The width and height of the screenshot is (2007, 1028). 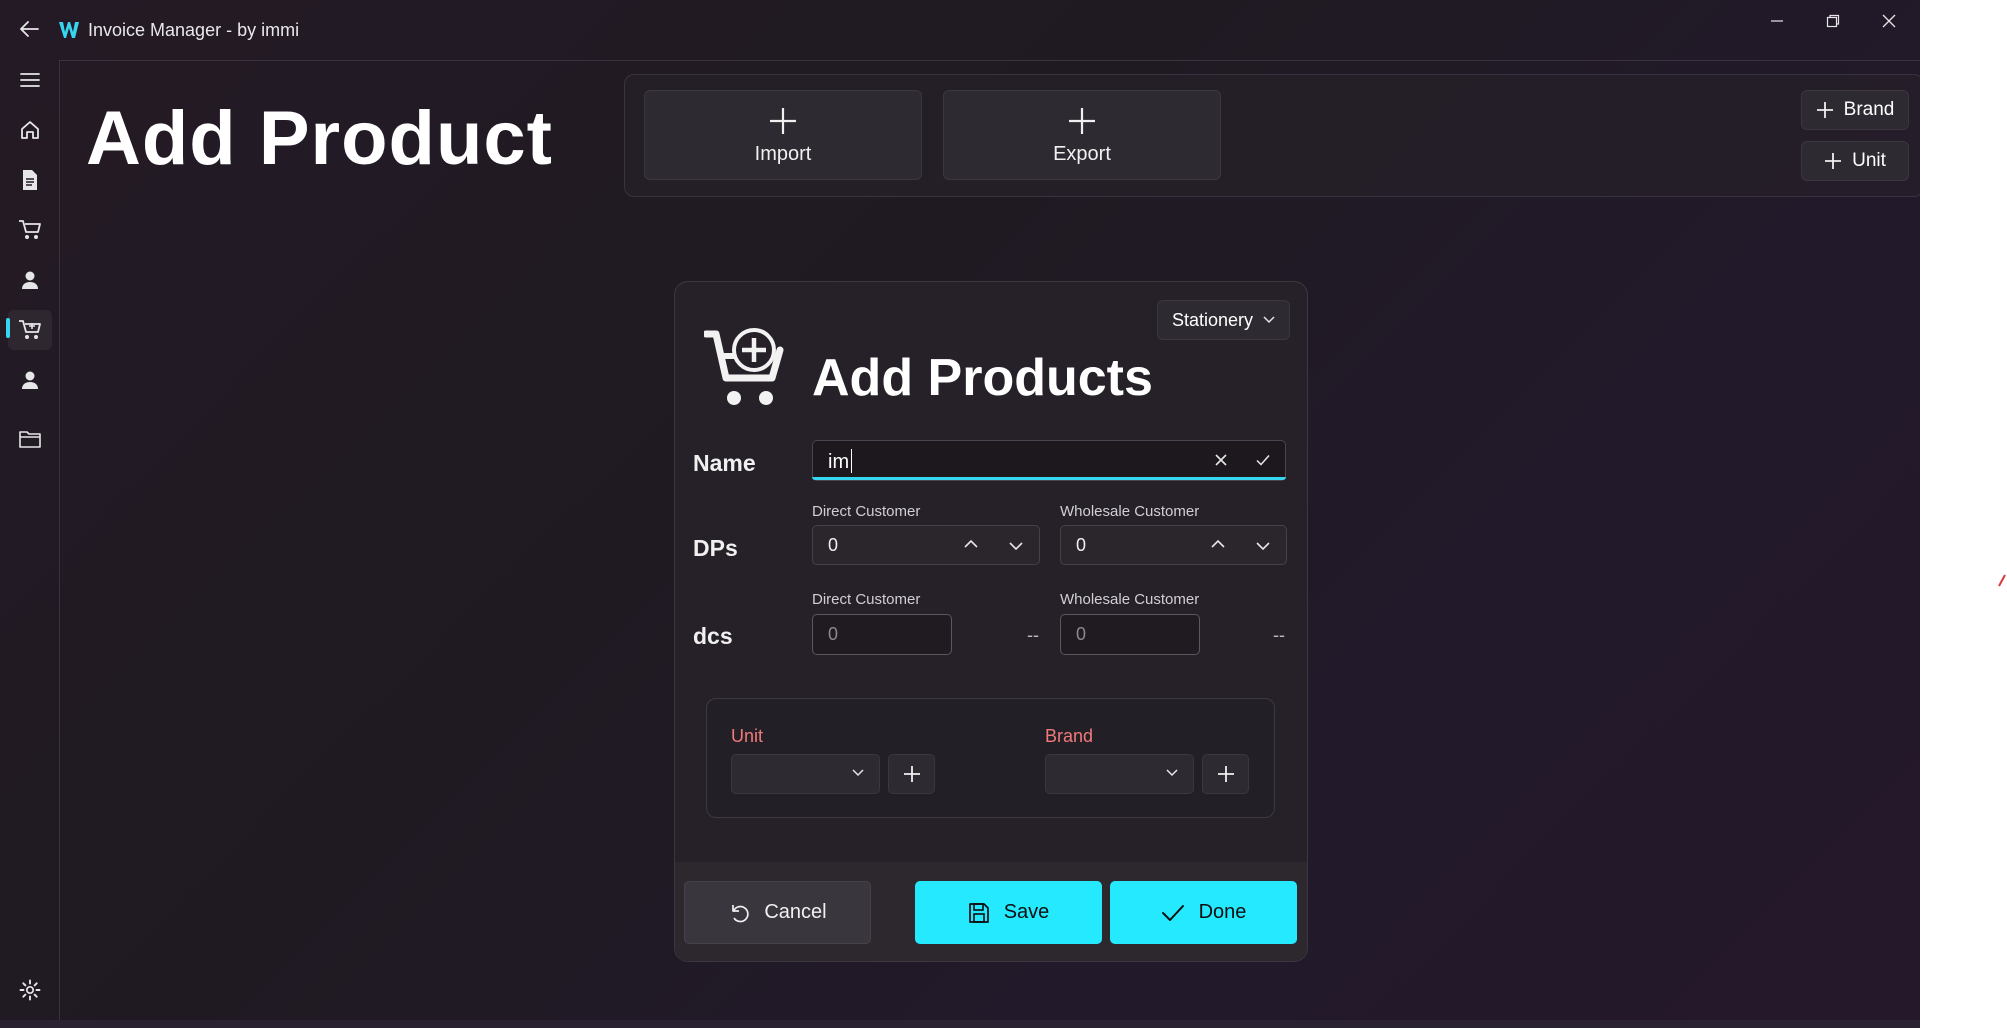 I want to click on undo-icon, so click(x=741, y=913).